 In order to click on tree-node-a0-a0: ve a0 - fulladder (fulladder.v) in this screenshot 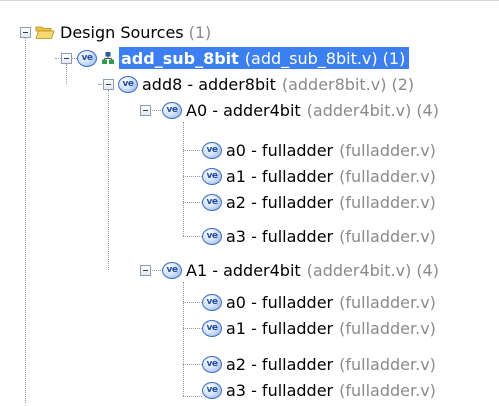, I will do `click(319, 150)`.